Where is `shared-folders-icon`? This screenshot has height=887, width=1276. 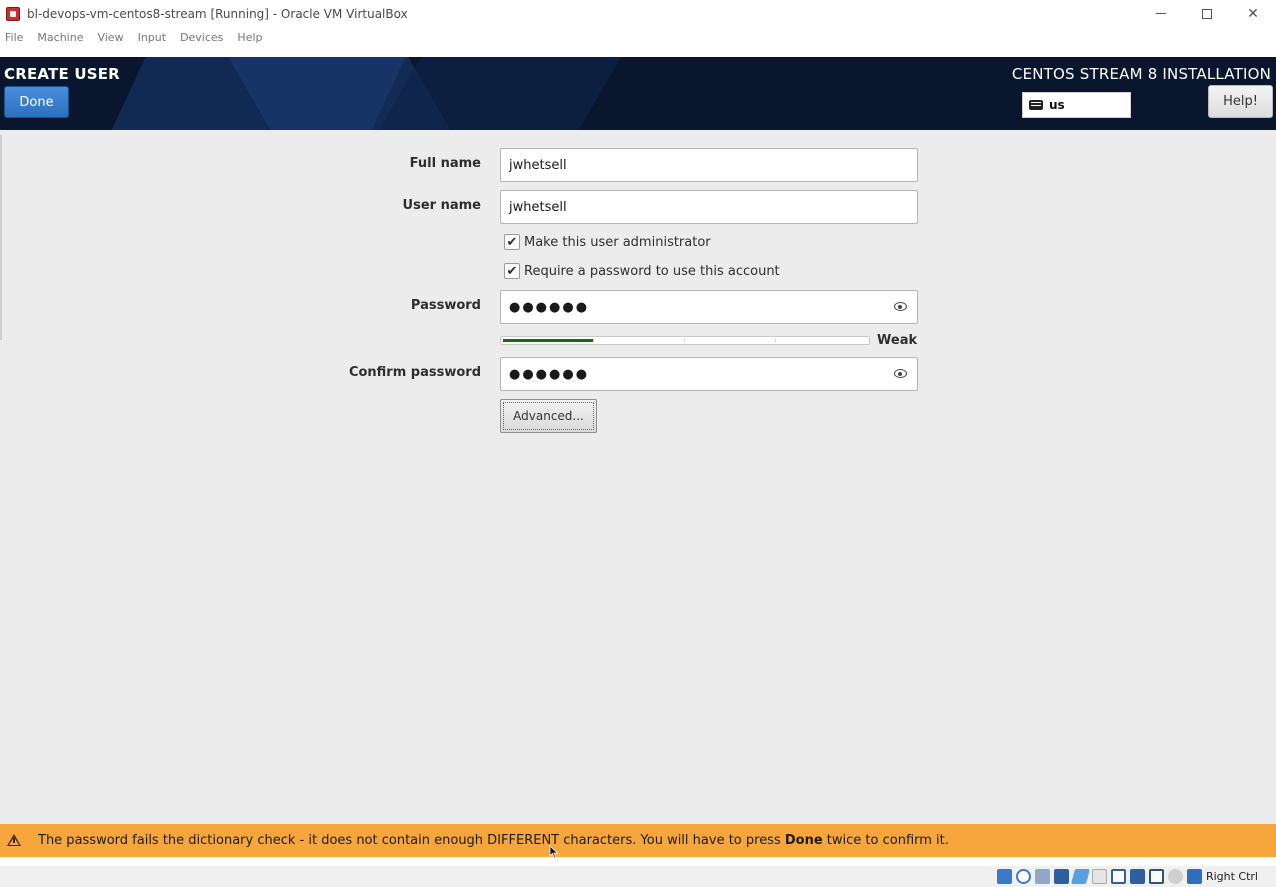 shared-folders-icon is located at coordinates (1099, 876).